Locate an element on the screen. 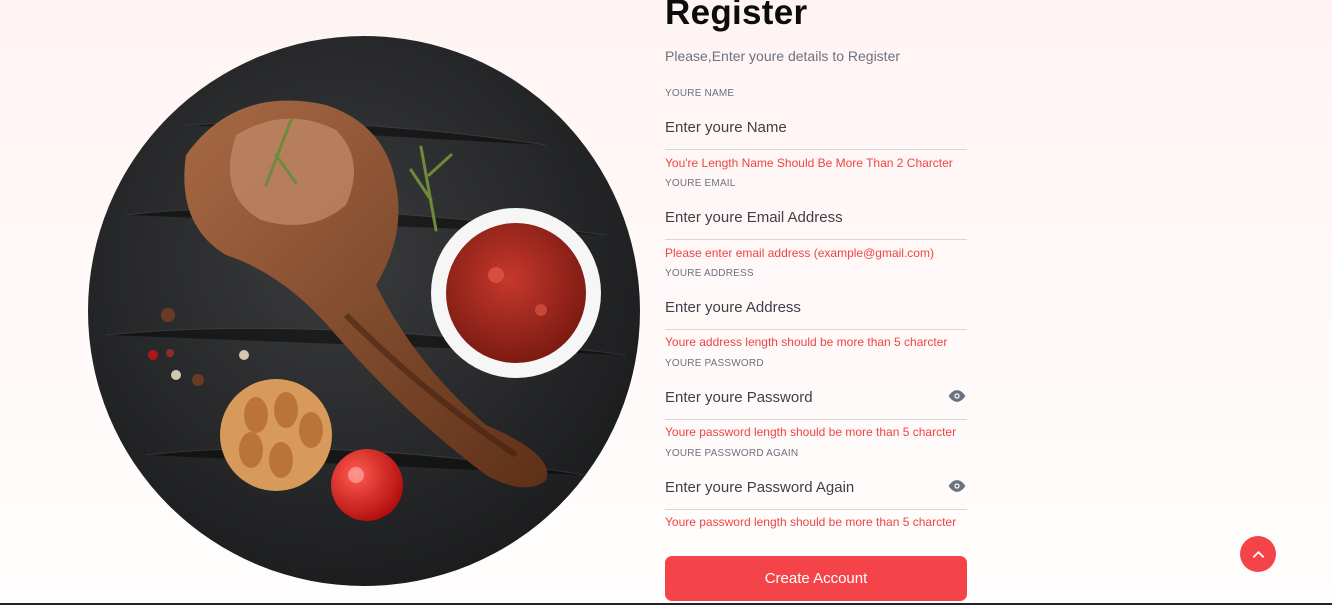 The image size is (1332, 605). address-label: YOURE ADDRESS is located at coordinates (709, 273).